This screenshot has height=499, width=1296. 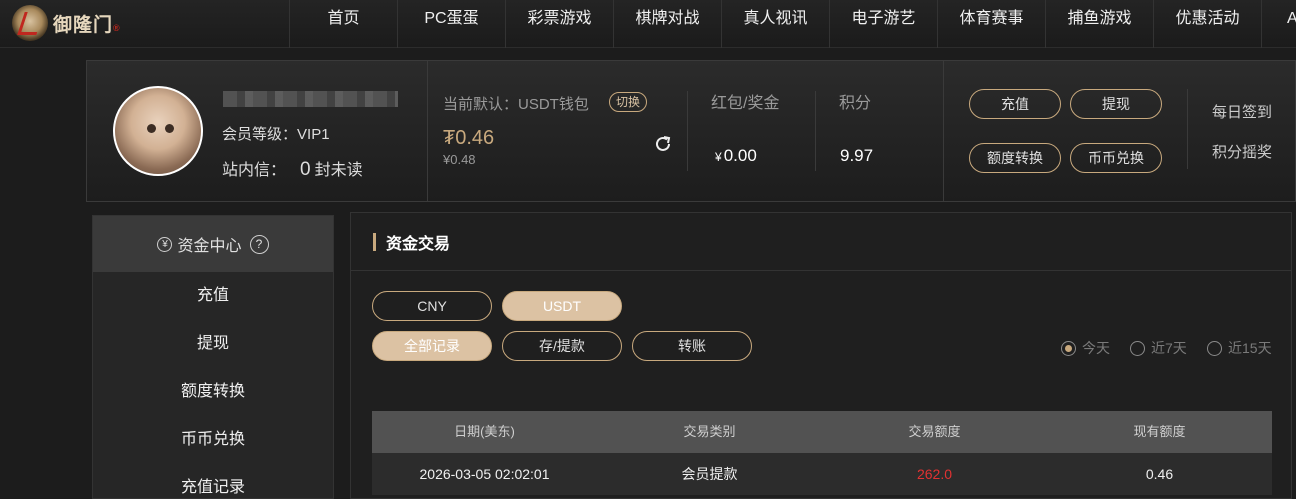 What do you see at coordinates (559, 24) in the screenshot?
I see `nav-lottery: 彩票游戏` at bounding box center [559, 24].